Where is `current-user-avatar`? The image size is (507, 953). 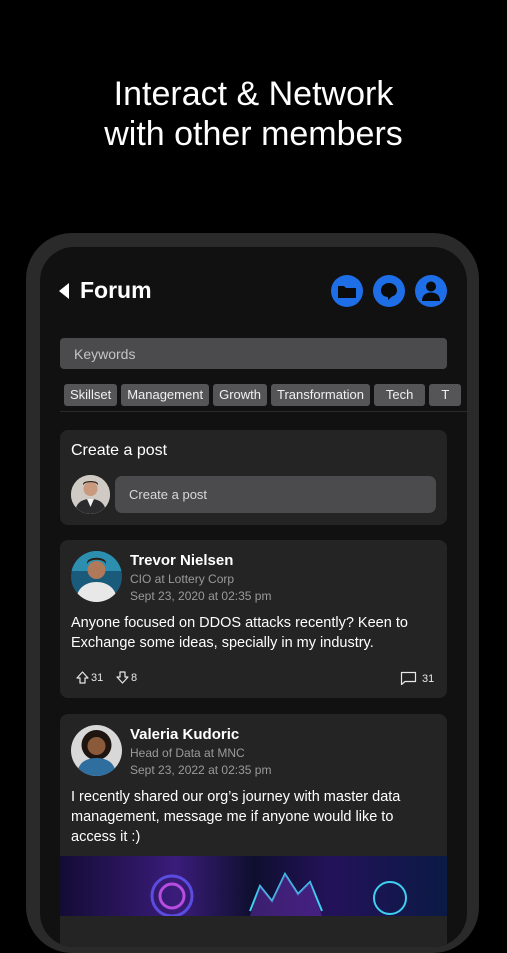
current-user-avatar is located at coordinates (90, 494).